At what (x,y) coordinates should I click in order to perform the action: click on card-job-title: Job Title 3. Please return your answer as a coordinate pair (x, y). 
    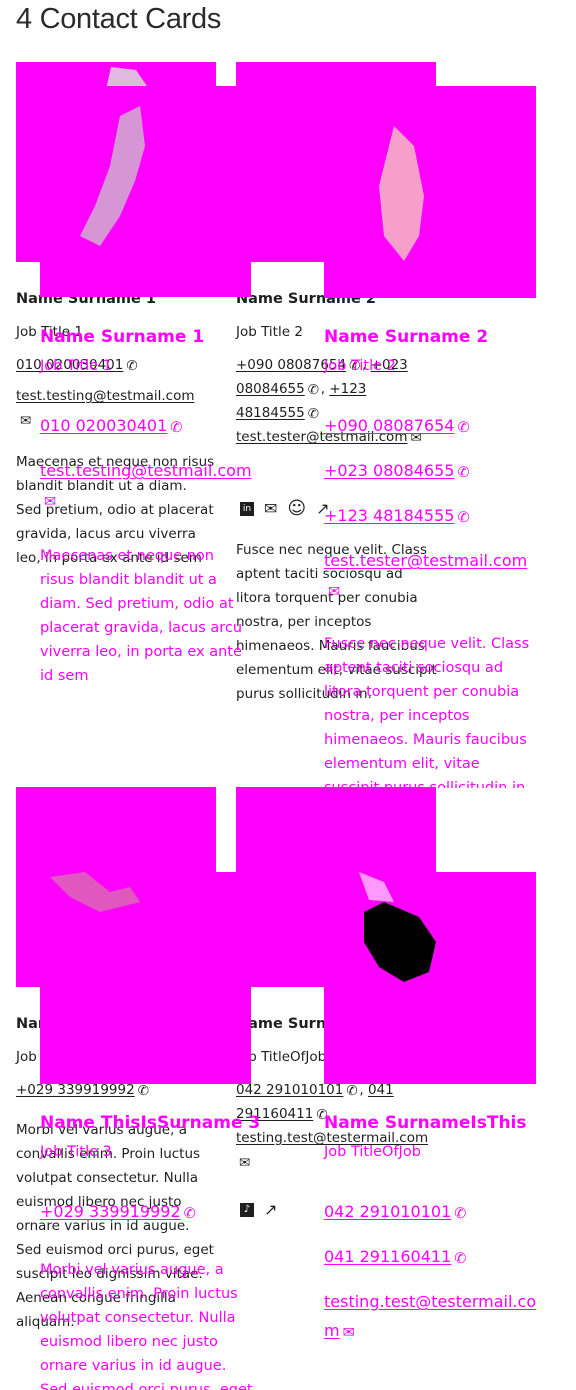
    Looking at the image, I should click on (76, 1152).